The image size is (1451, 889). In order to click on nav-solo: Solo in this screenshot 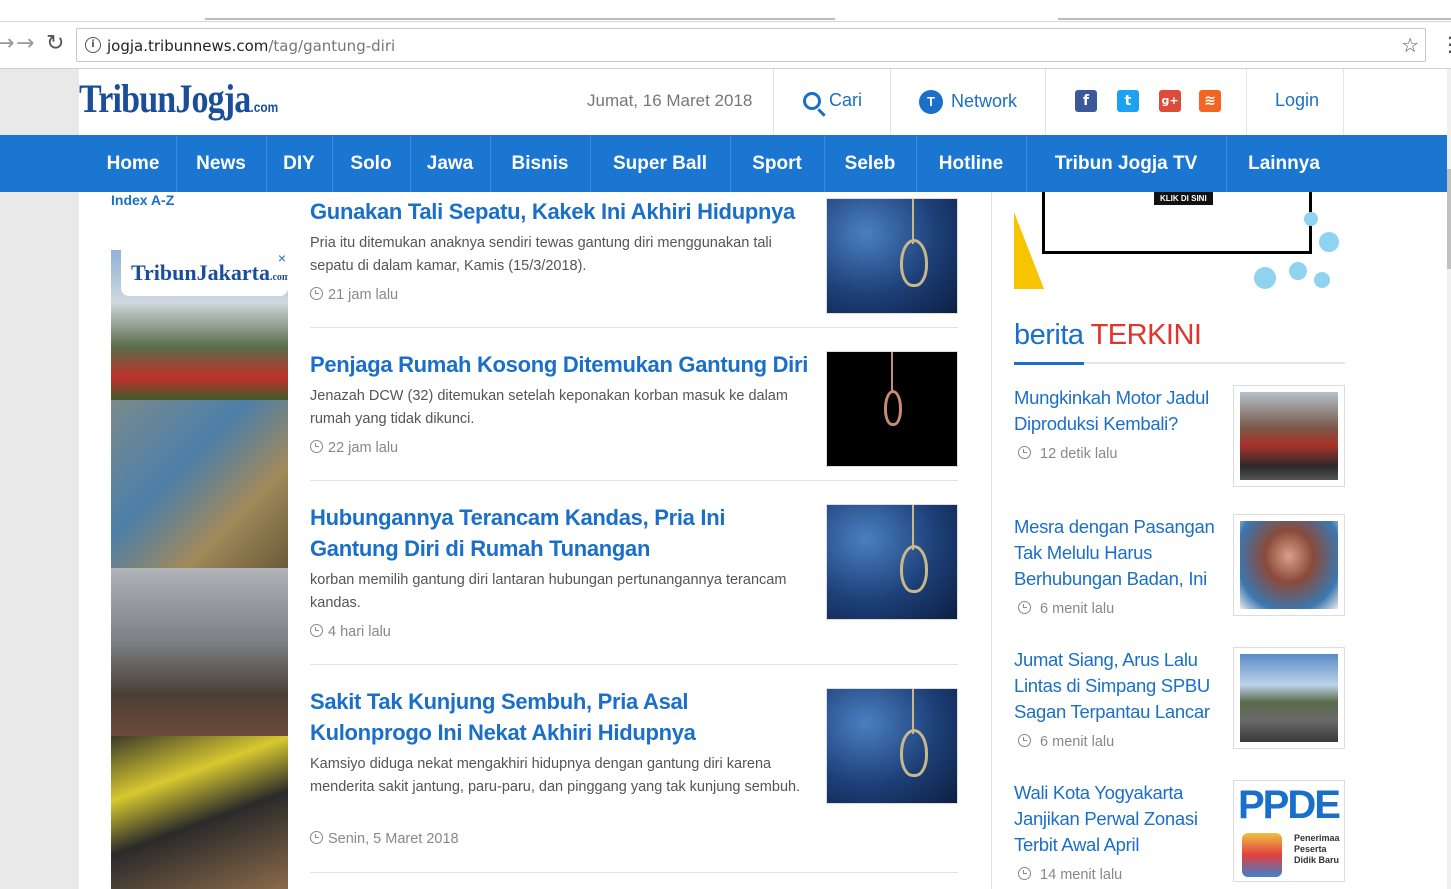, I will do `click(371, 163)`.